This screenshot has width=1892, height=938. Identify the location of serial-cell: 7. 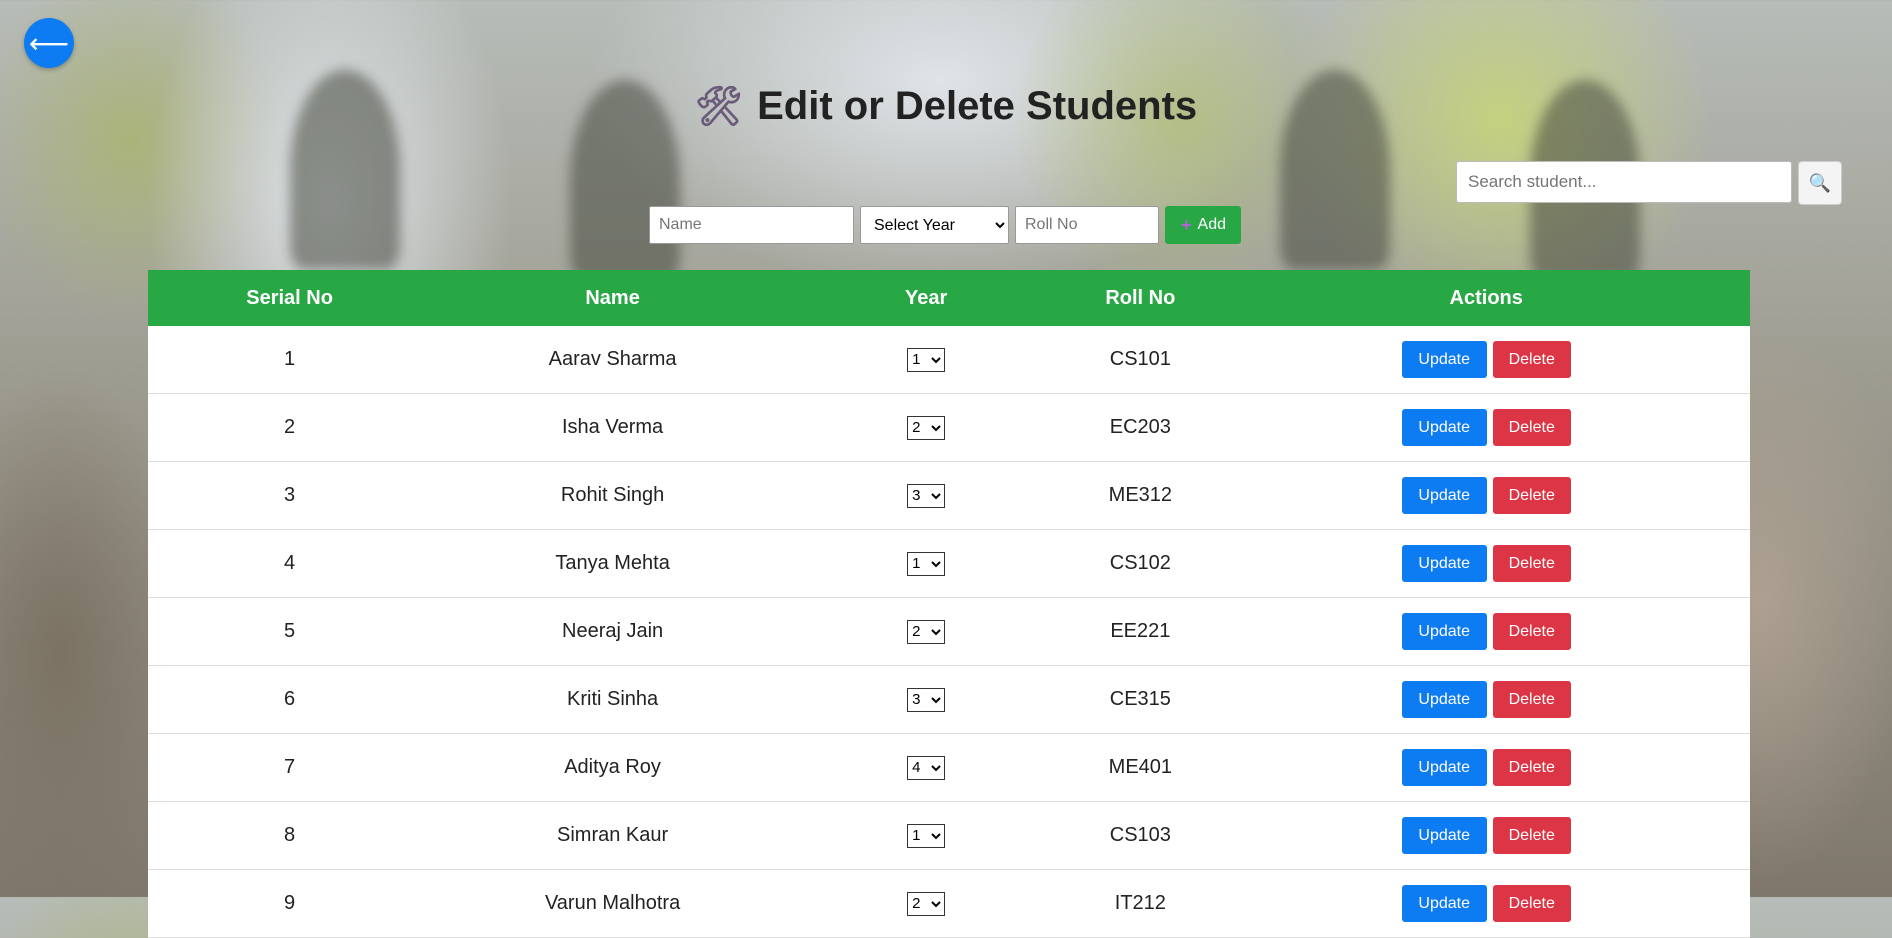
(290, 767).